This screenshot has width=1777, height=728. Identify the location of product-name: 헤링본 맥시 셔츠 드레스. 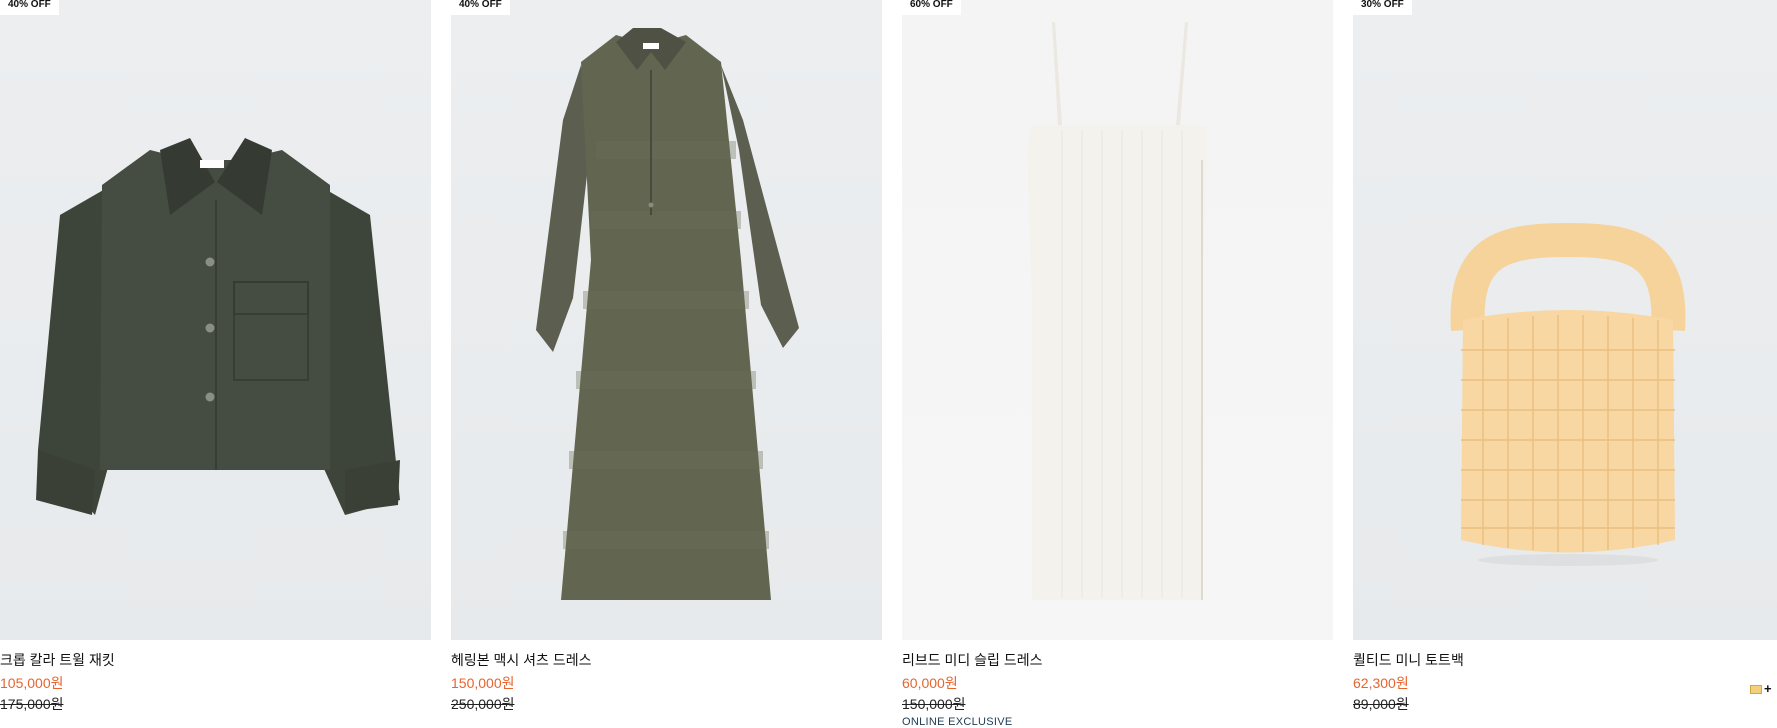
(521, 660).